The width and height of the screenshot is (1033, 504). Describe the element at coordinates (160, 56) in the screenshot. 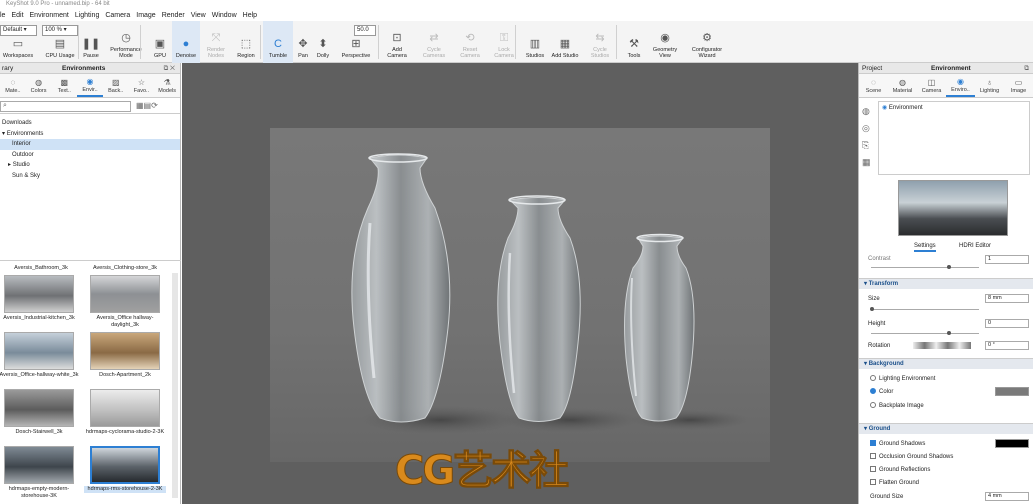

I see `toolbar-label: GPU` at that location.